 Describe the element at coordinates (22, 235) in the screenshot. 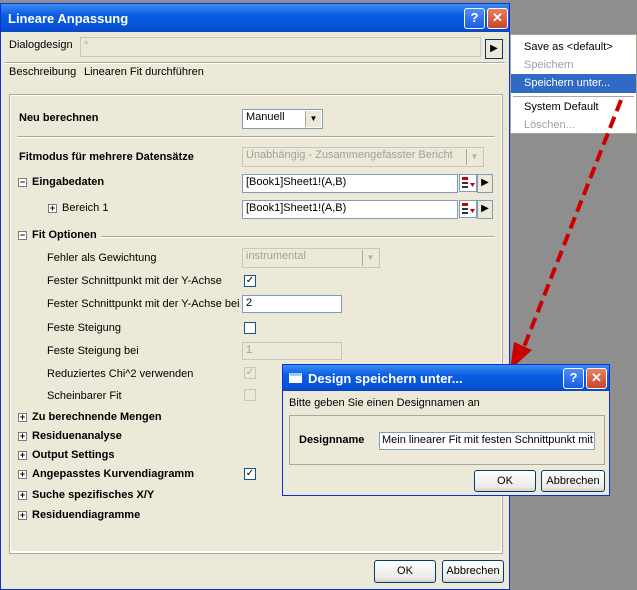

I see `collapse-fit-optionen-toggle: −` at that location.